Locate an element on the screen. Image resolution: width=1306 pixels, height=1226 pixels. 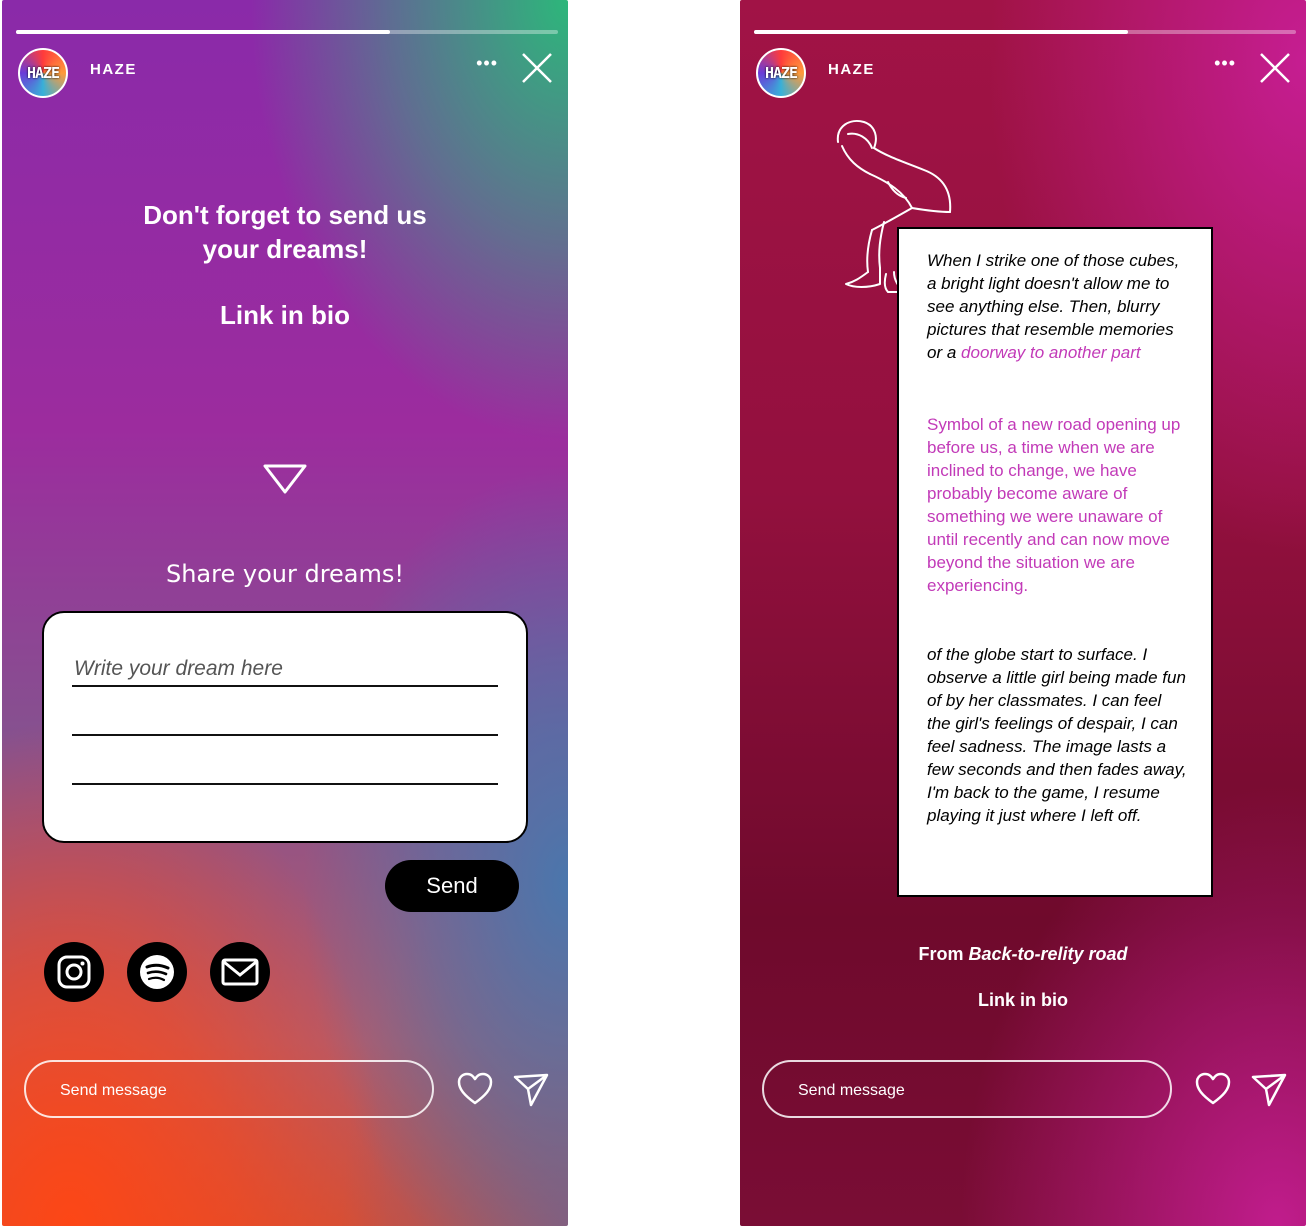
dream-input-placeholder: Write your dream here is located at coordinates (178, 669).